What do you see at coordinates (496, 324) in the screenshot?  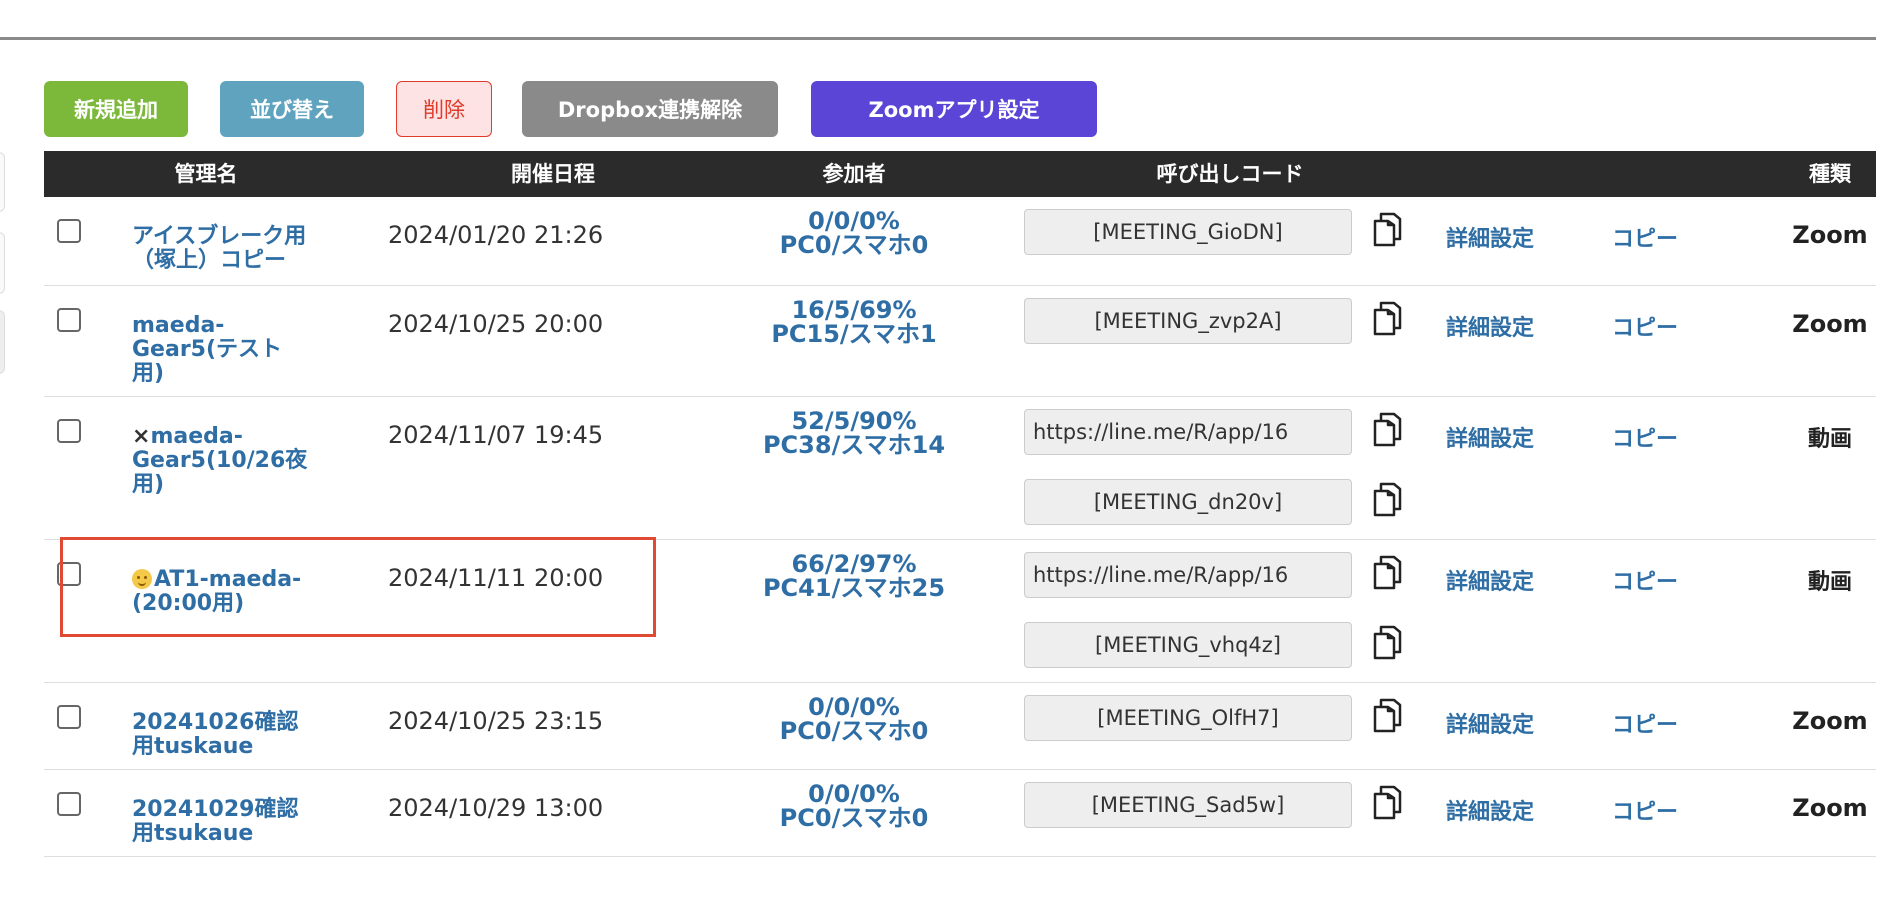 I see `row-date: 2024/10/25 20:00` at bounding box center [496, 324].